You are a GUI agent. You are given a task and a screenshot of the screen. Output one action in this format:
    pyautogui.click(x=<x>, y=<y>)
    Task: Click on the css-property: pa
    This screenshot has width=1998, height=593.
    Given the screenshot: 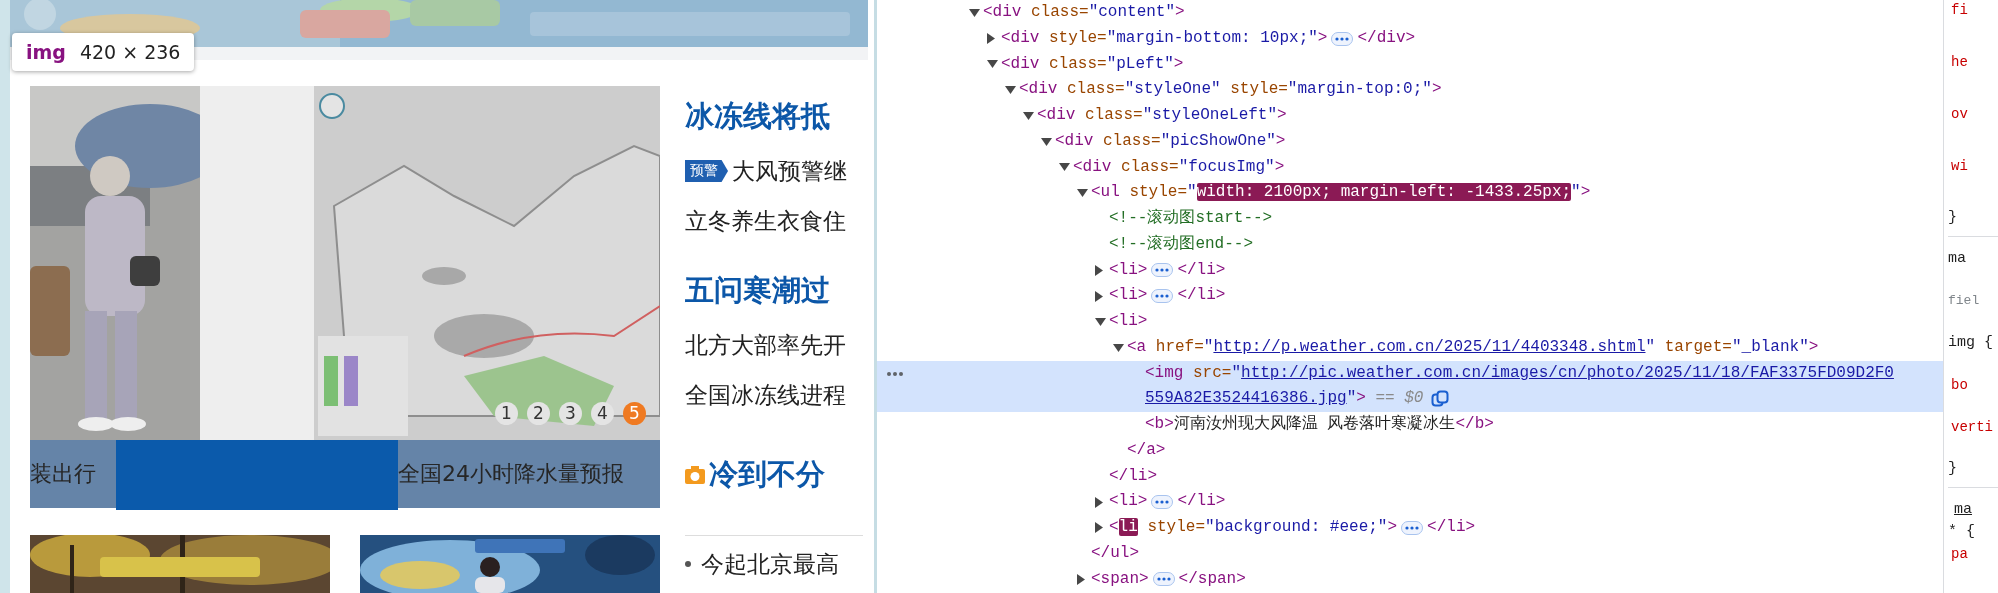 What is the action you would take?
    pyautogui.click(x=1959, y=554)
    